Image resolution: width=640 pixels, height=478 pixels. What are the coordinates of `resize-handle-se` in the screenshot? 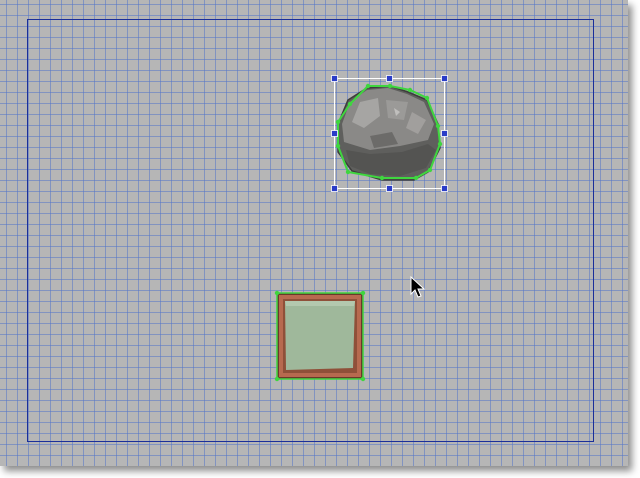 It's located at (444, 188).